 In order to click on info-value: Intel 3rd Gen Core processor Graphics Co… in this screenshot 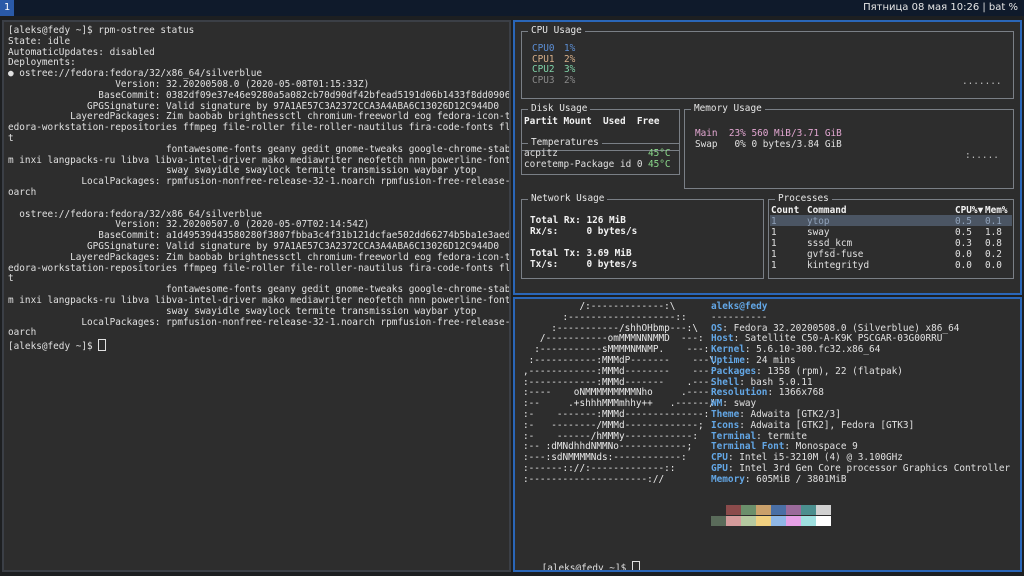, I will do `click(875, 468)`.